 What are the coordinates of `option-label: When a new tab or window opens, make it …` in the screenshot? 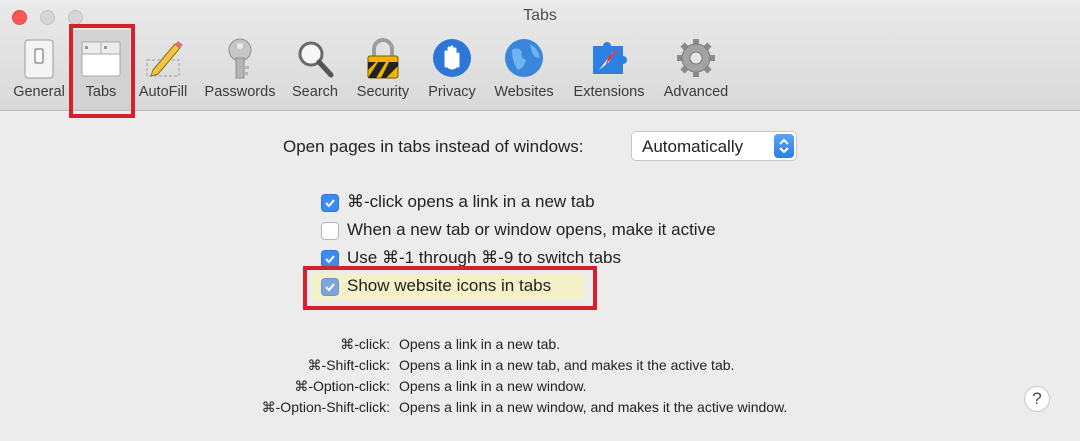 It's located at (531, 229).